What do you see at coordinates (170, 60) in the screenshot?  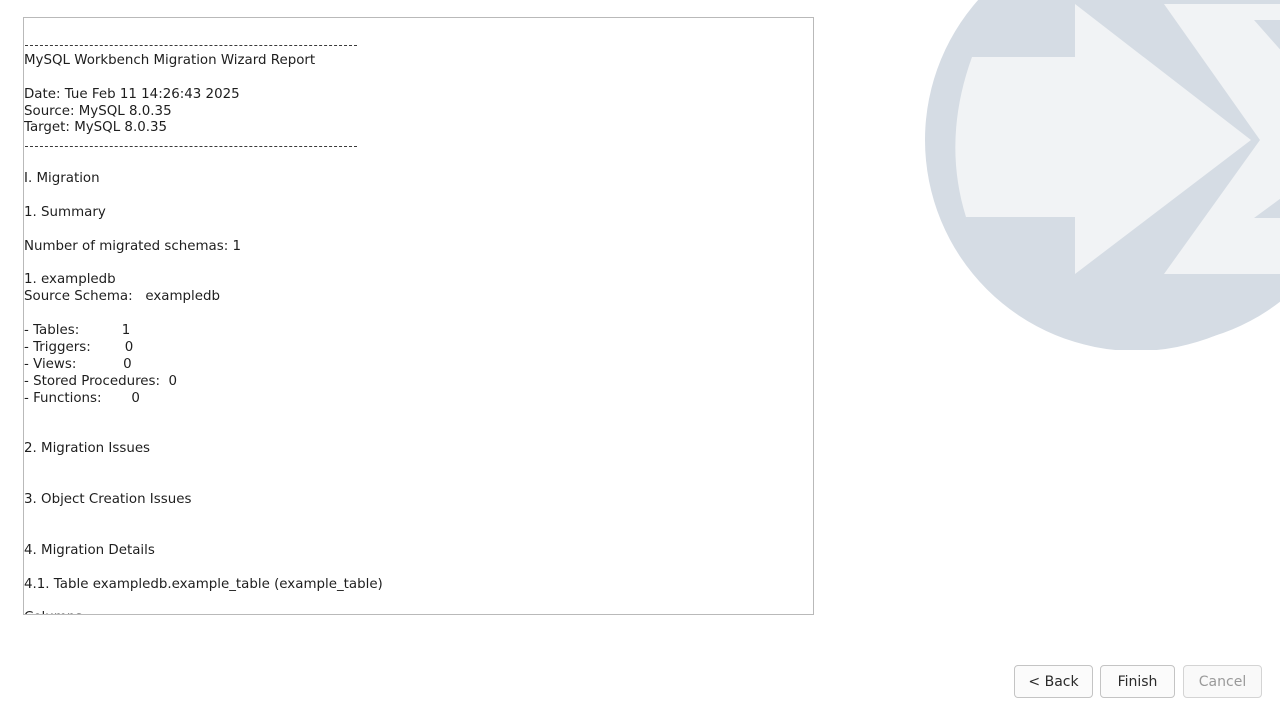 I see `report-line: MySQL Workbench Migration Wizard Report` at bounding box center [170, 60].